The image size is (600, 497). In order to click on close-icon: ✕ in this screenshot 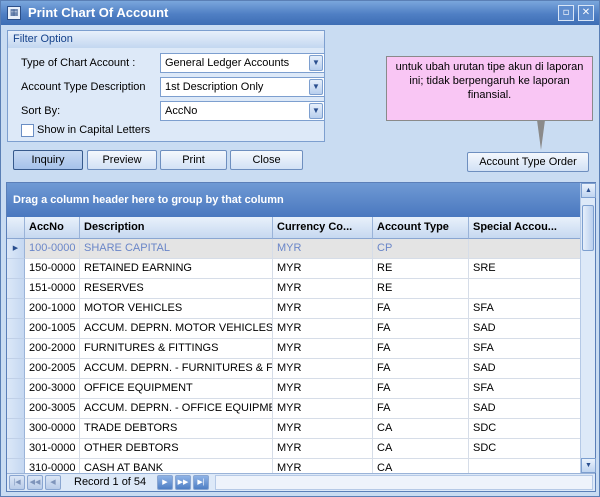, I will do `click(586, 13)`.